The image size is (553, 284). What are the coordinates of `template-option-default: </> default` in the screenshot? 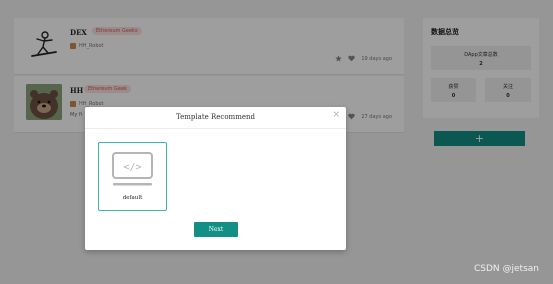 It's located at (132, 176).